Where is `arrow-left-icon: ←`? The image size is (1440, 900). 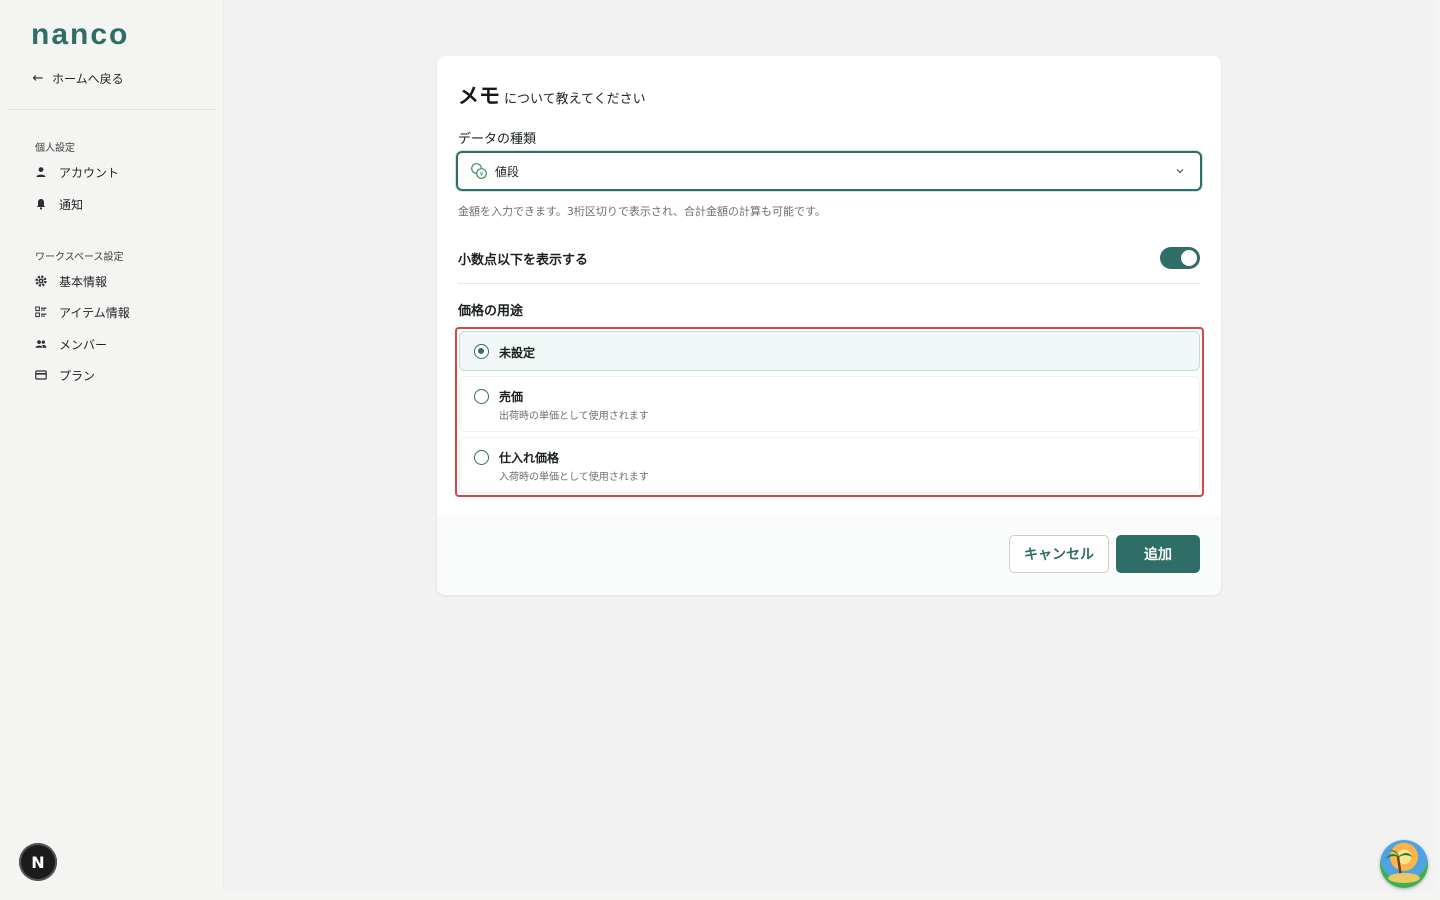 arrow-left-icon: ← is located at coordinates (38, 78).